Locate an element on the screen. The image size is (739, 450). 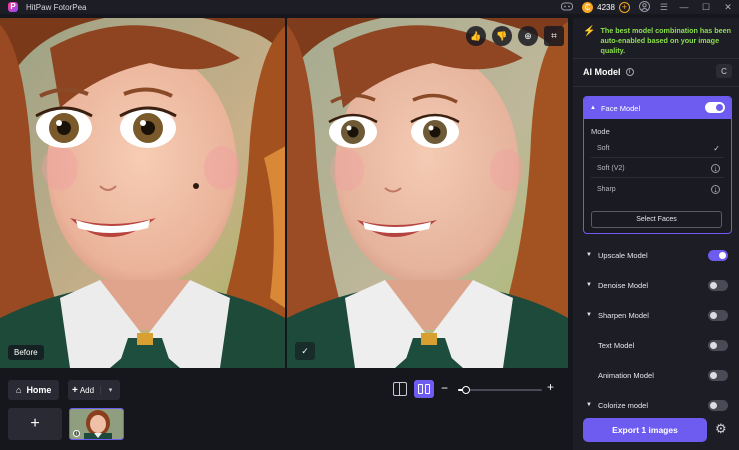
compare-check-button: ✓ is located at coordinates (305, 351).